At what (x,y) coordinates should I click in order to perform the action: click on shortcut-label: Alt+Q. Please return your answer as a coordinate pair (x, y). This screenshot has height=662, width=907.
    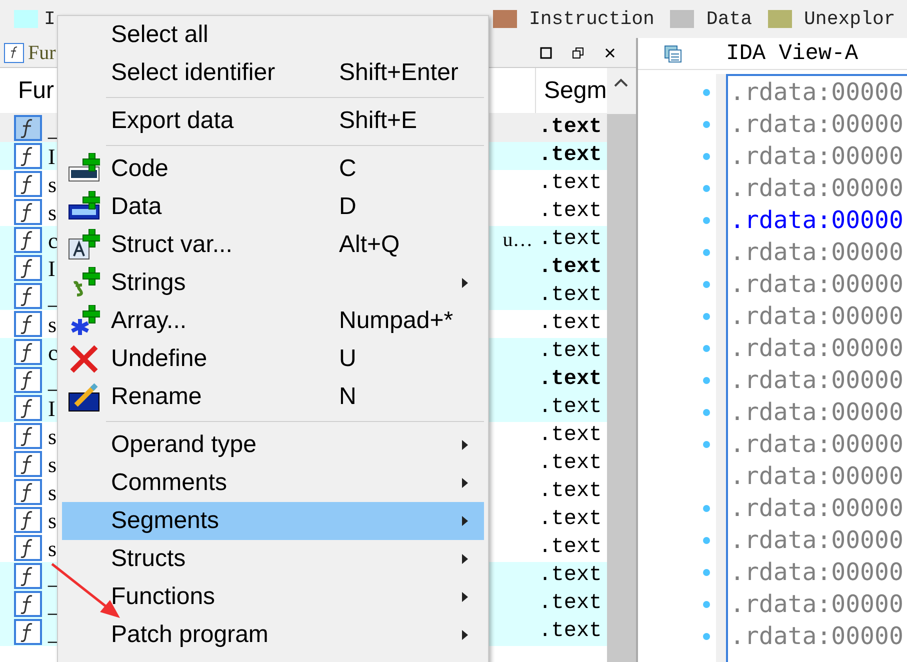
    Looking at the image, I should click on (369, 245).